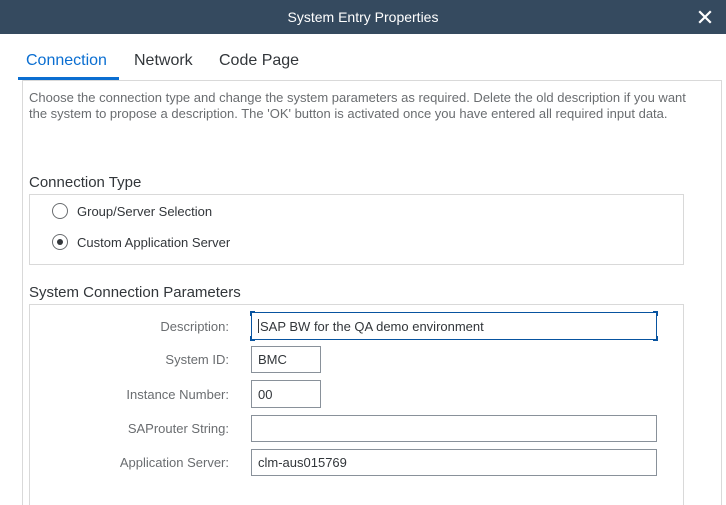 The image size is (726, 505). What do you see at coordinates (145, 211) in the screenshot?
I see `radio-label: Group/Server Selection` at bounding box center [145, 211].